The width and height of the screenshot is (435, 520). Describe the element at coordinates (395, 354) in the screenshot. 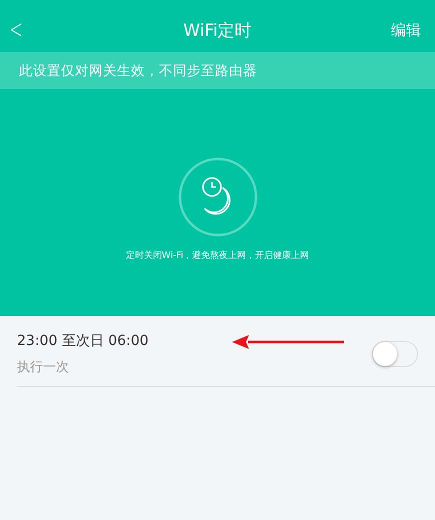

I see `schedule-toggle` at that location.